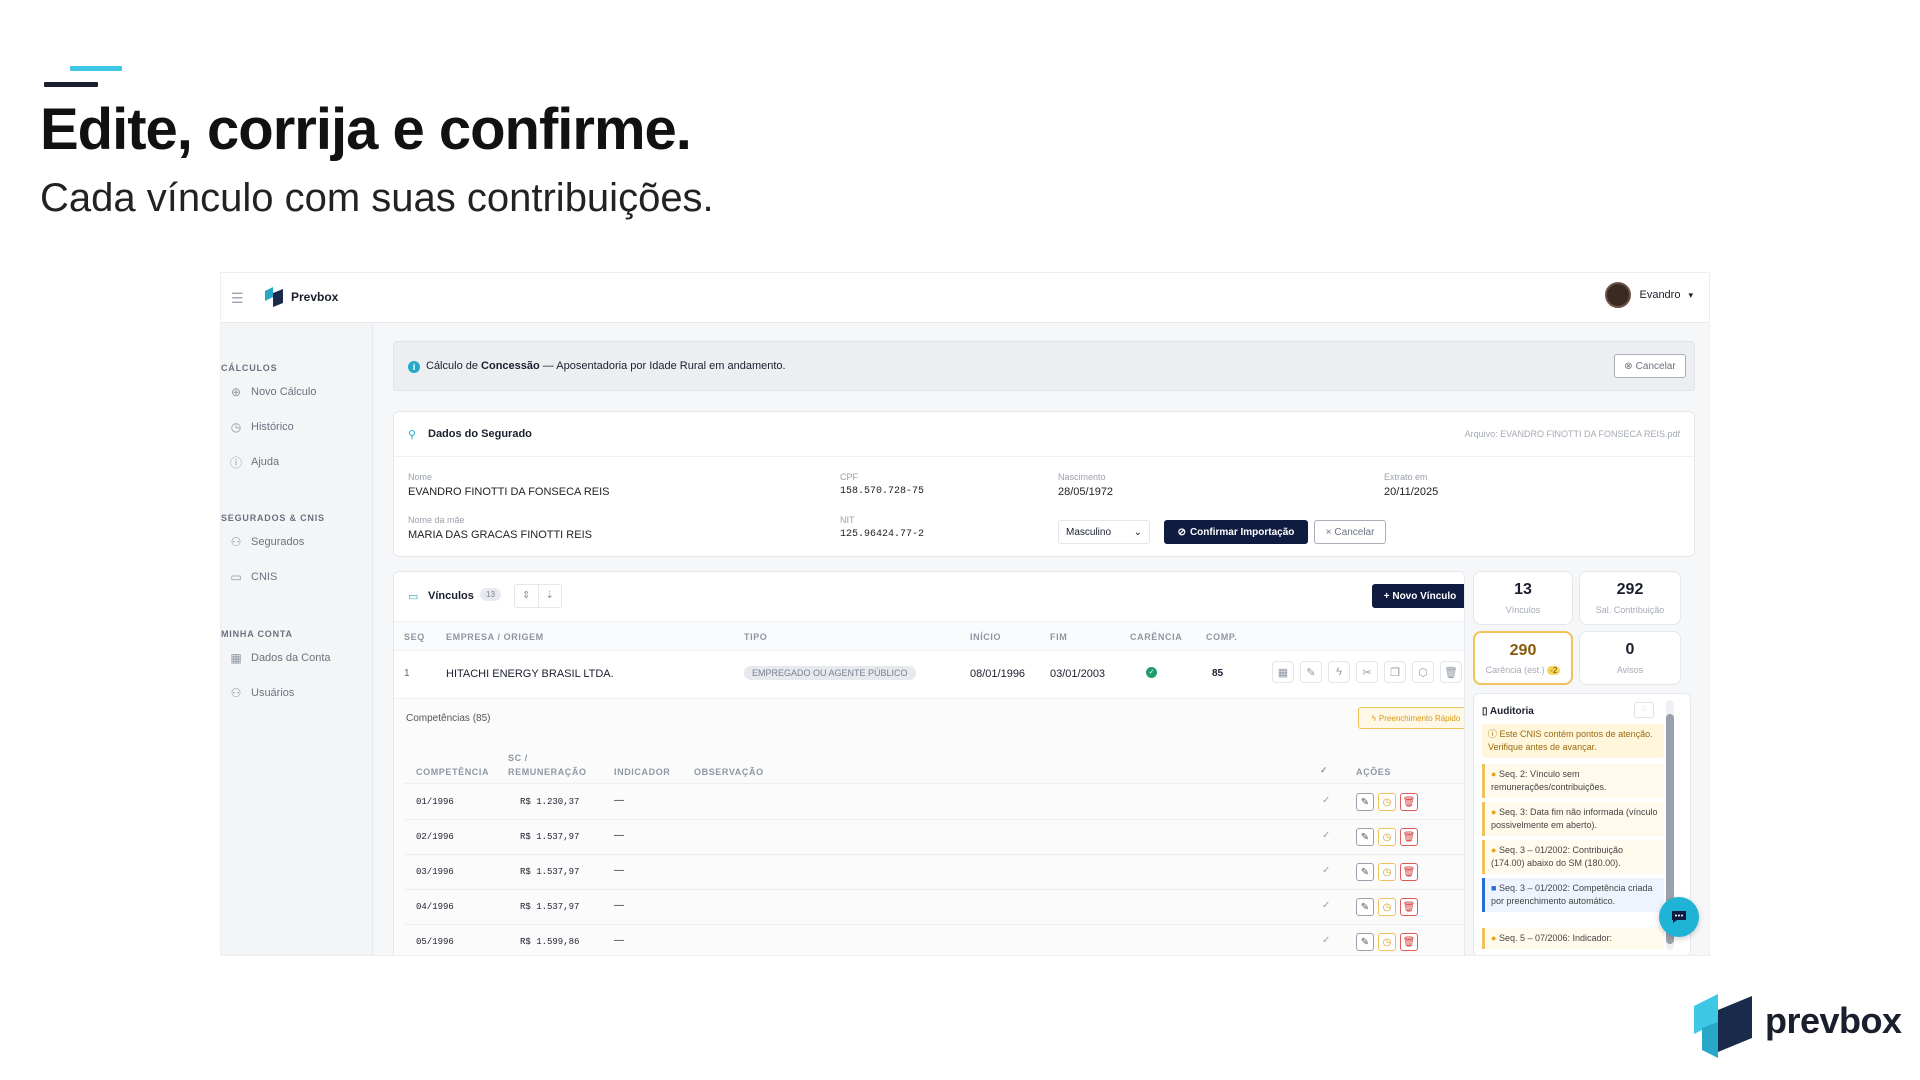 The image size is (1920, 1080). Describe the element at coordinates (1650, 366) in the screenshot. I see `cancel-calc-button: ⊗ Cancelar` at that location.